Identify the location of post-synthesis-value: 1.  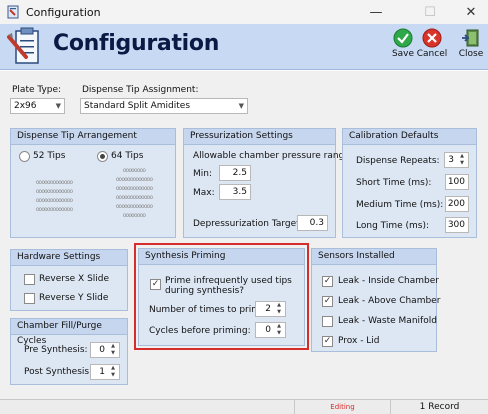
(102, 372).